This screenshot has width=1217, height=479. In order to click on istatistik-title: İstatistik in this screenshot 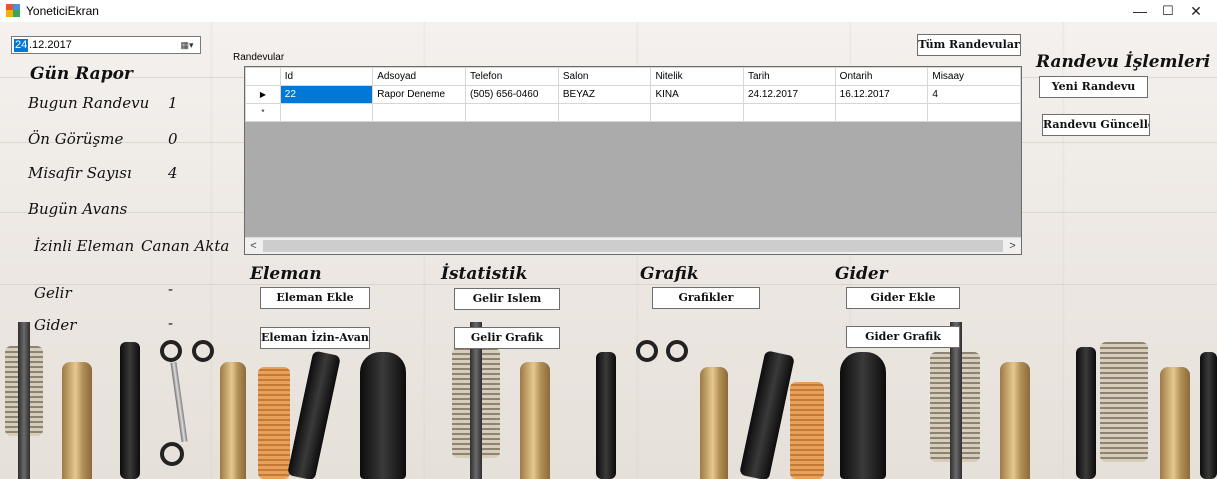, I will do `click(484, 274)`.